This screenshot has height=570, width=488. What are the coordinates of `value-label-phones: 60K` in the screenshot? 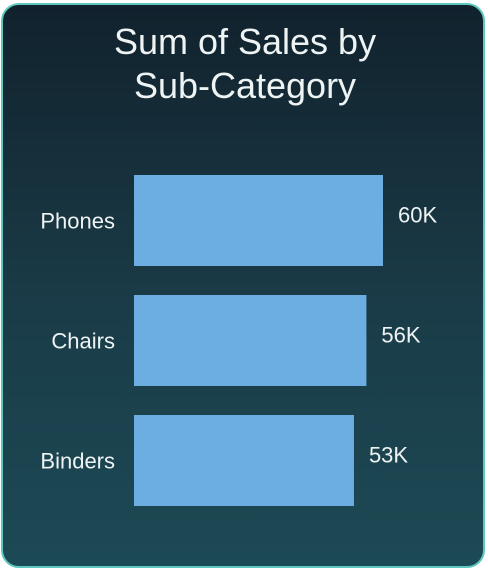 It's located at (417, 215).